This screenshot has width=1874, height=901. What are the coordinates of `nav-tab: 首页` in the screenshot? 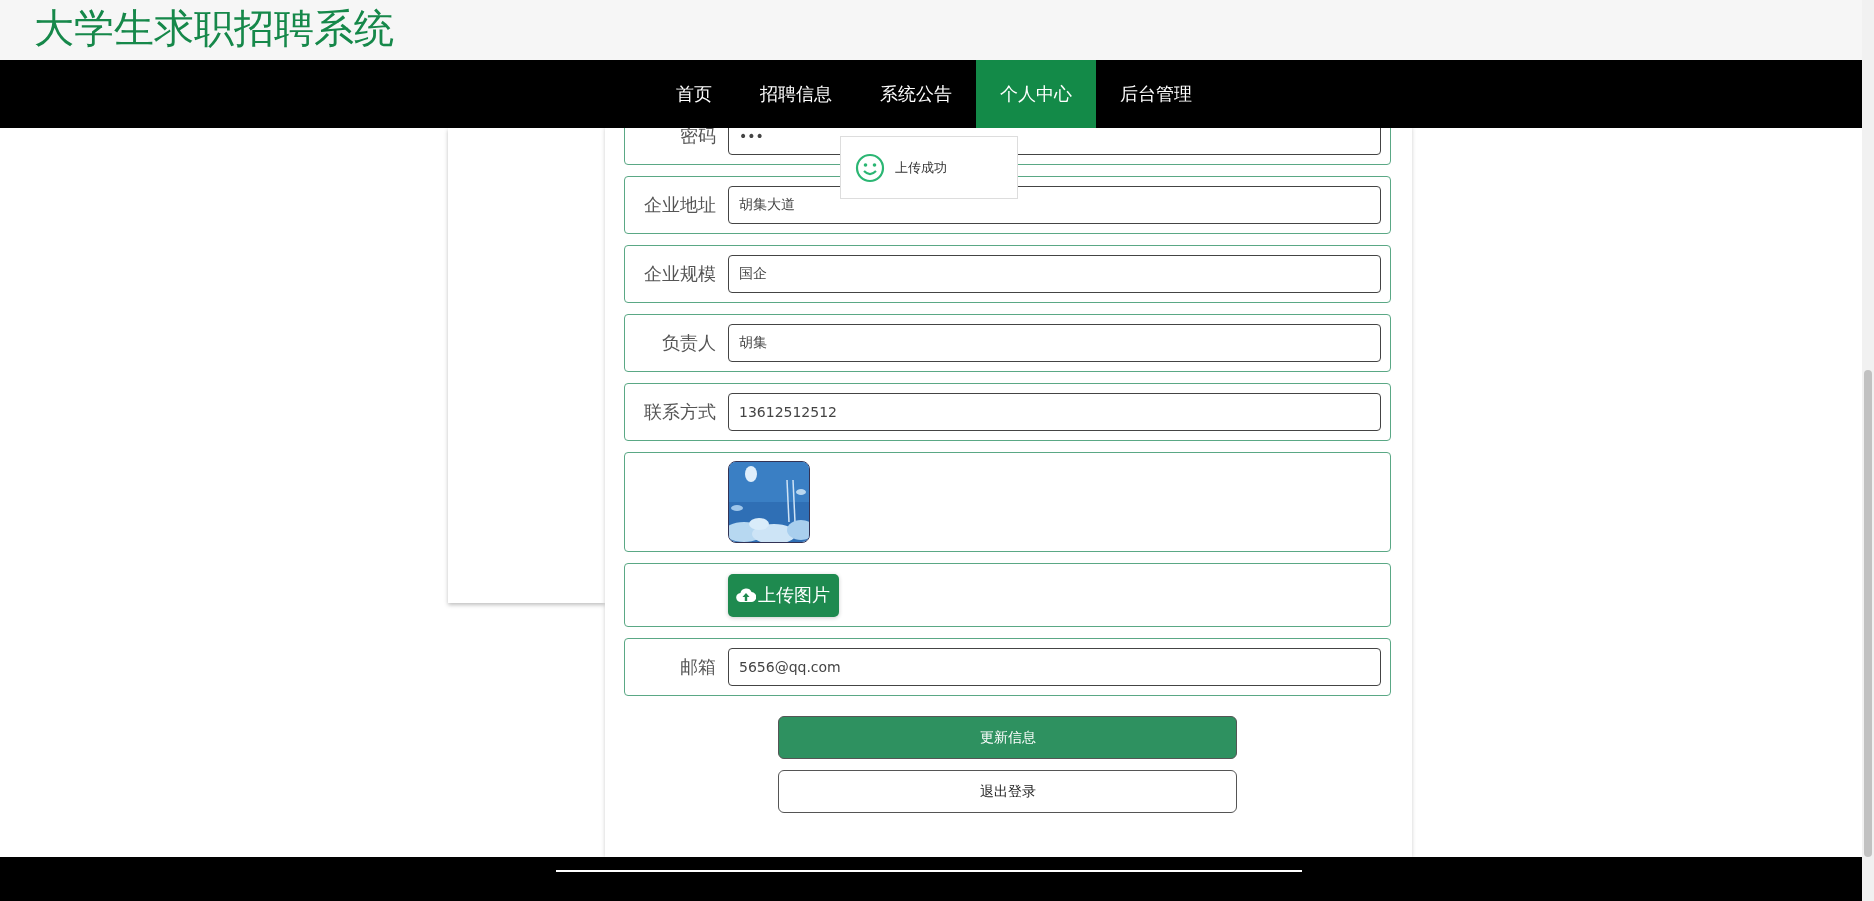 It's located at (694, 94).